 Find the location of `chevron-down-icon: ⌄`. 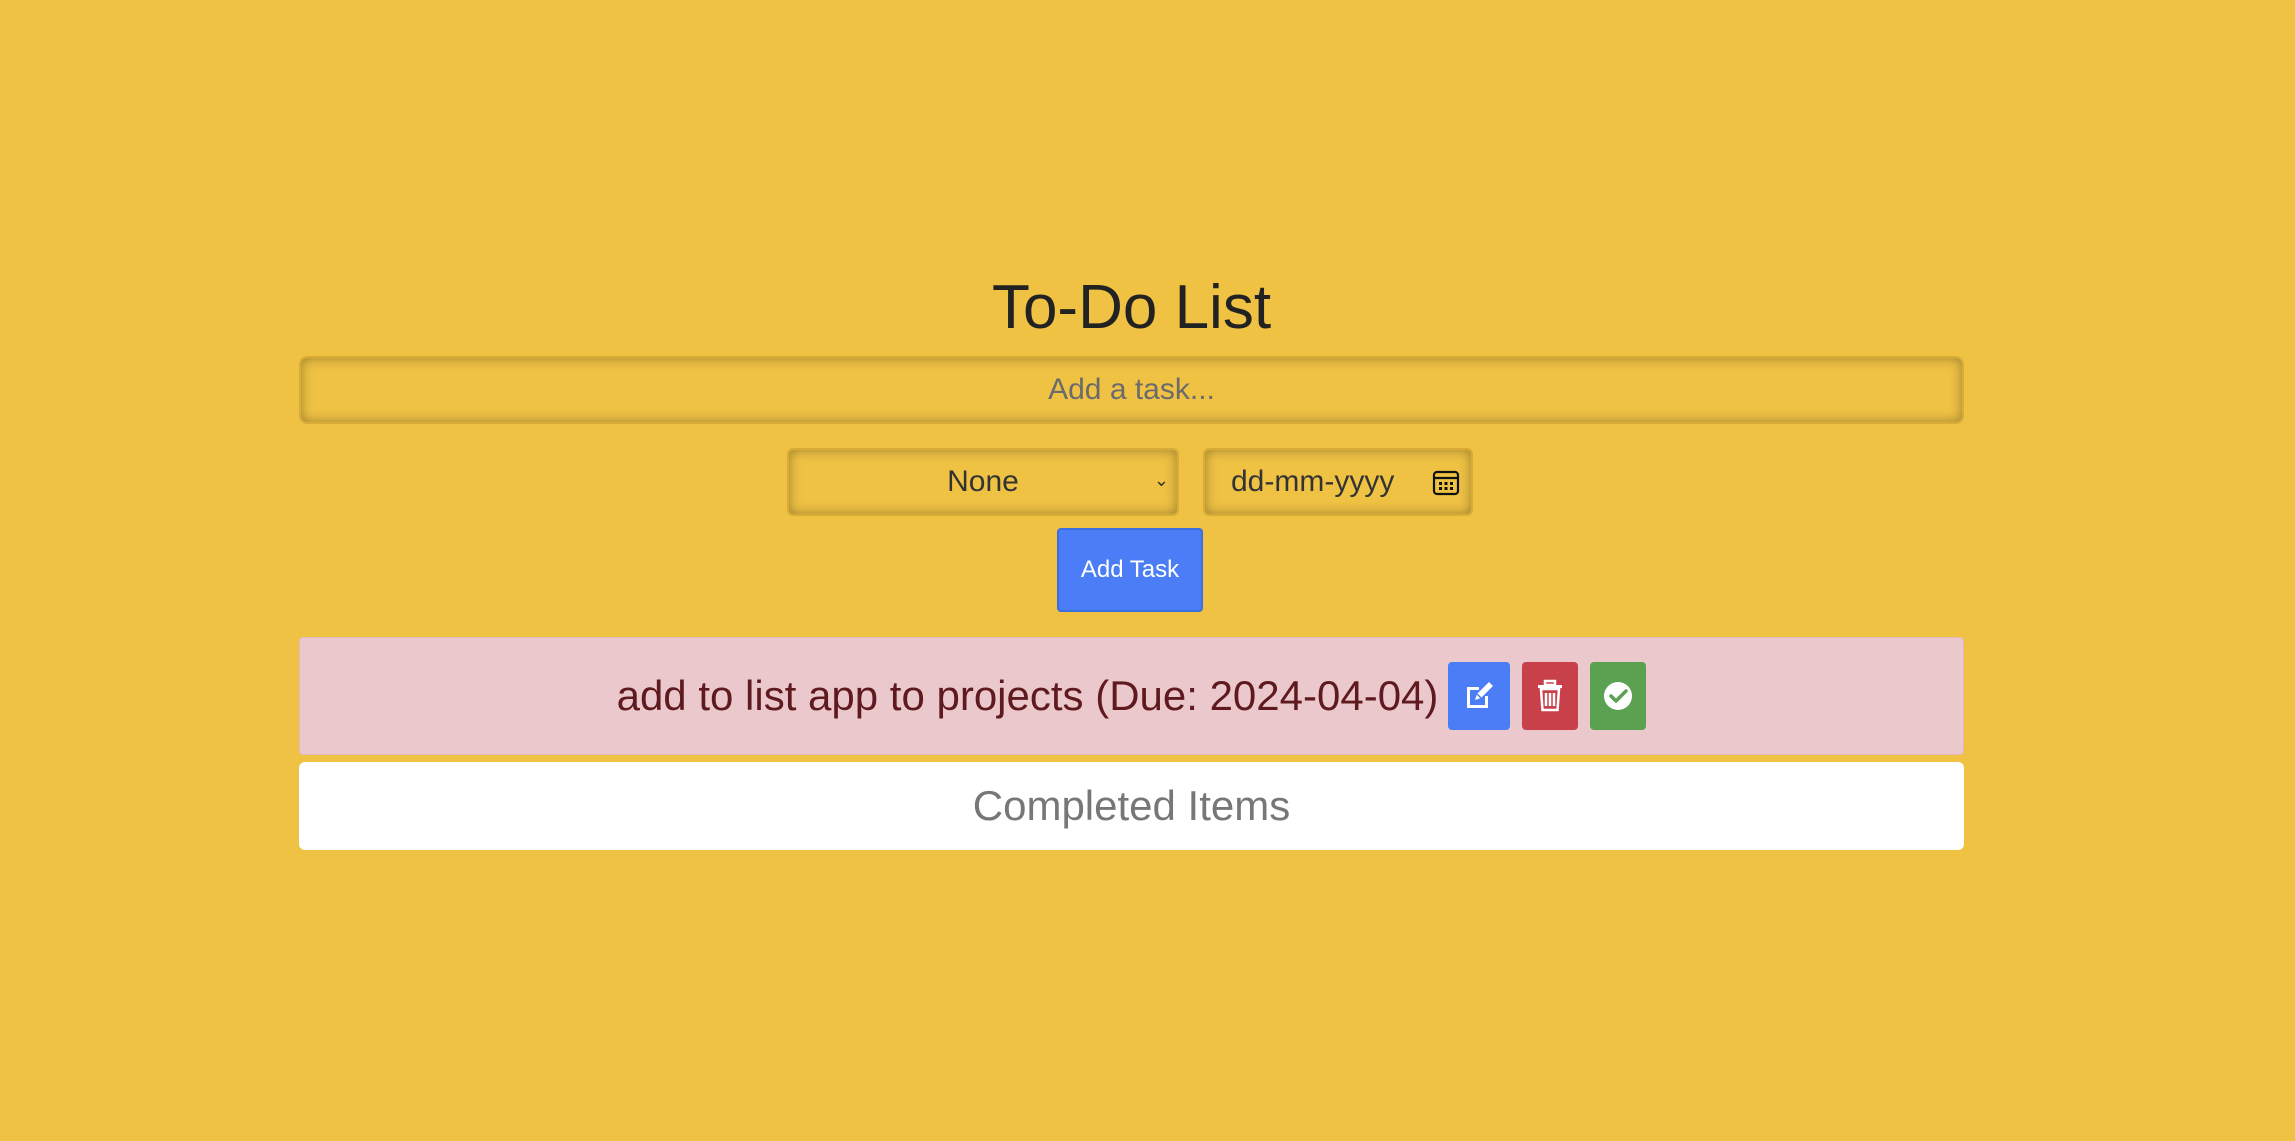

chevron-down-icon: ⌄ is located at coordinates (1161, 480).